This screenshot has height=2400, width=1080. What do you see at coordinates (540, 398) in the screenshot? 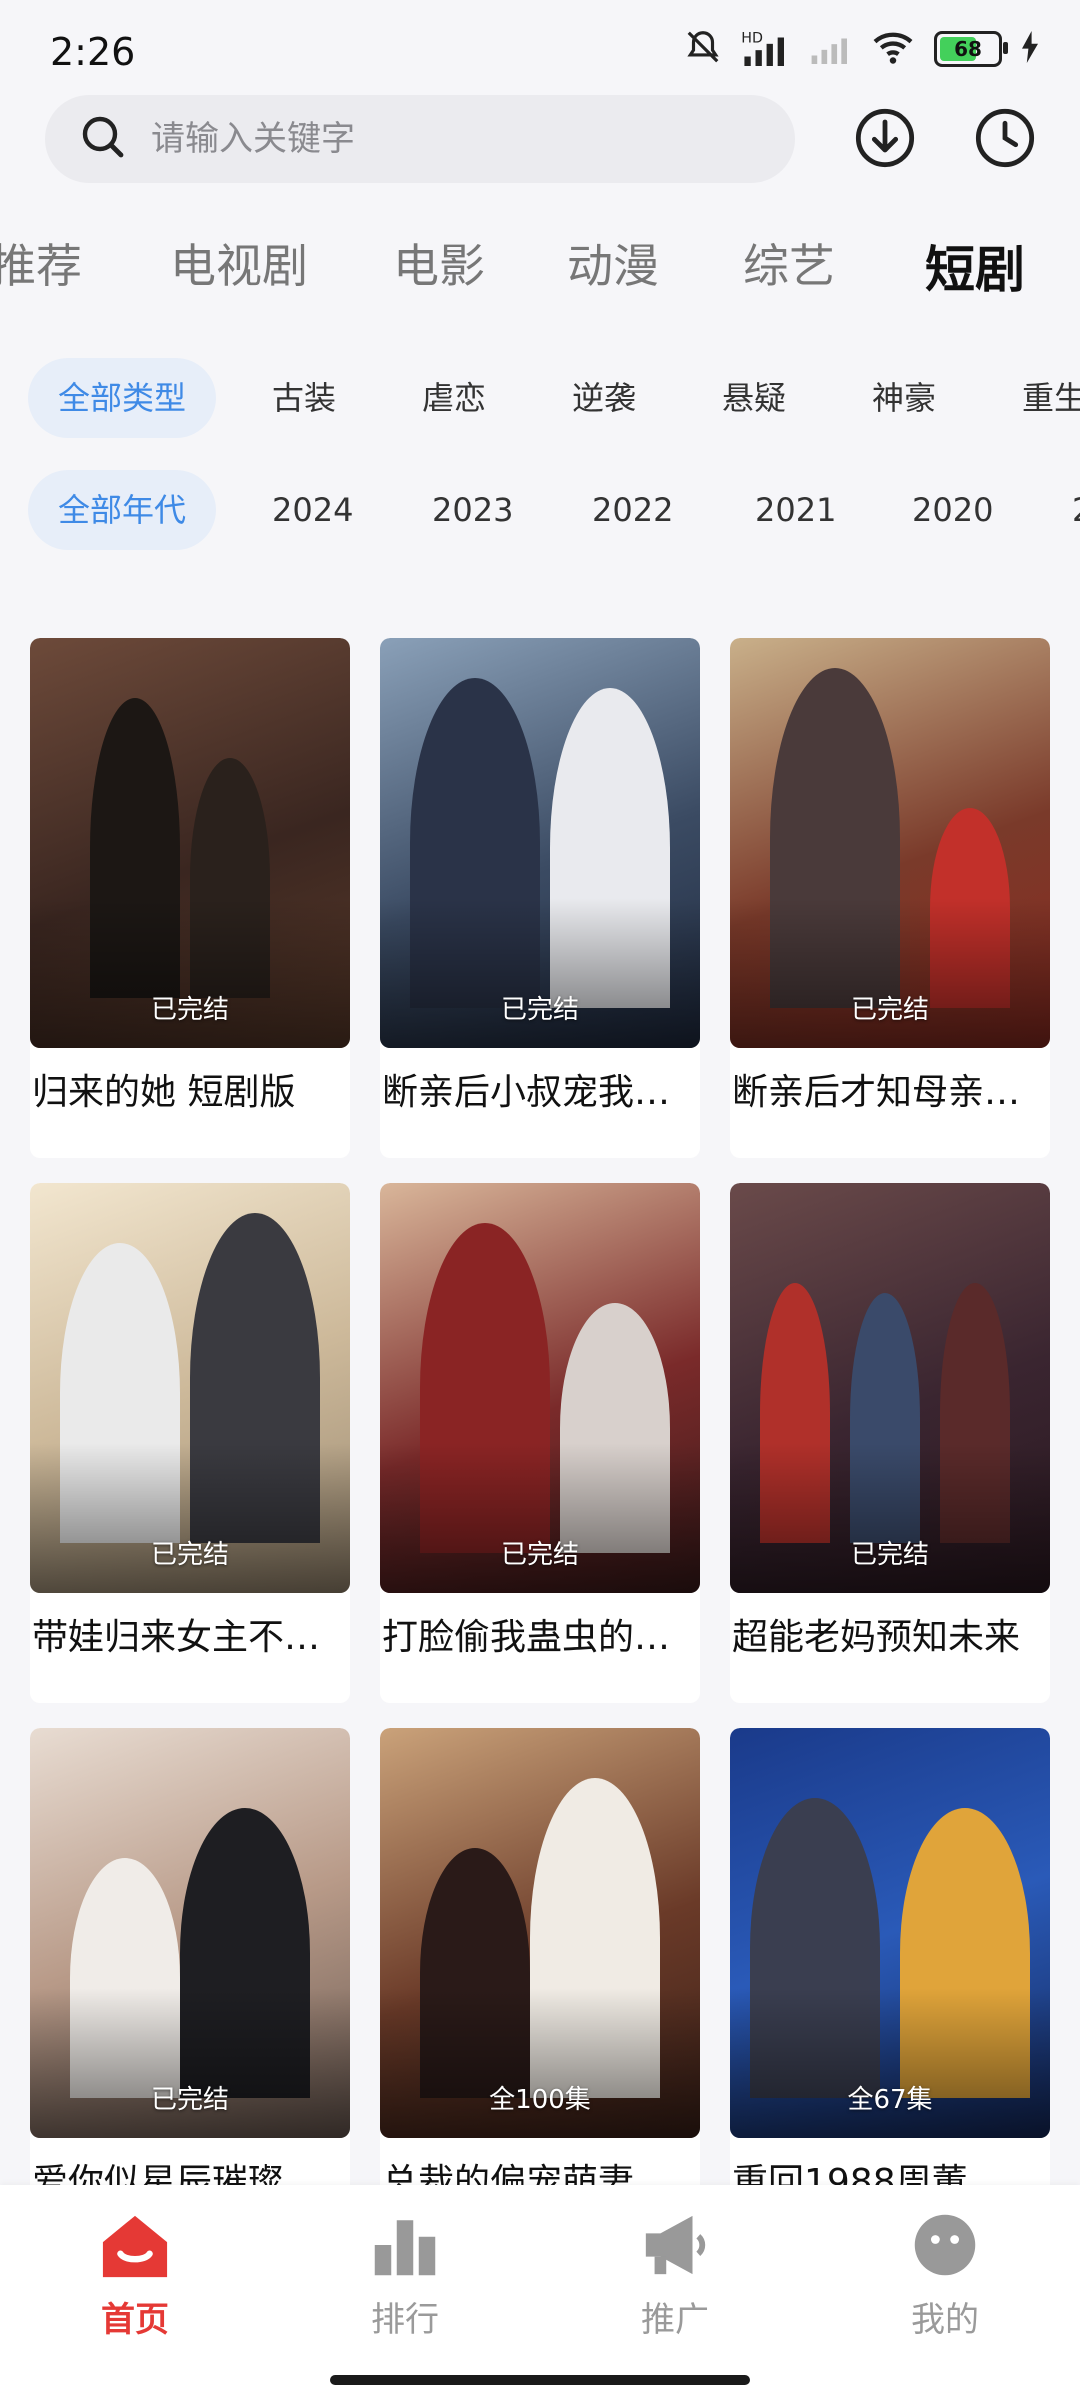
I see `type-filter-row: 全部类型 古装 虐恋 逆袭 悬疑 神豪 重生` at bounding box center [540, 398].